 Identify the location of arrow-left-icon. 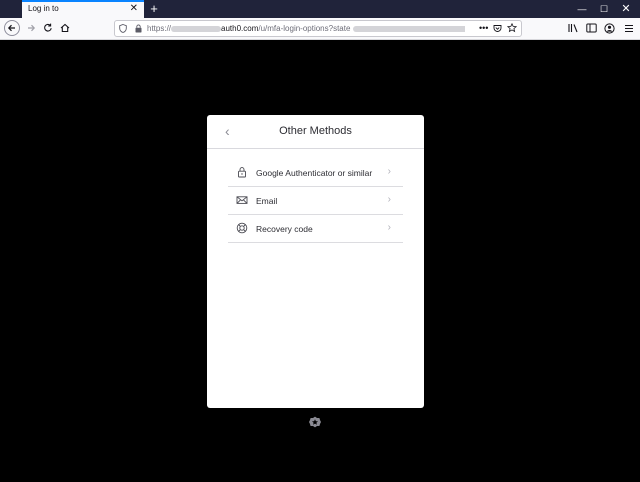
(11, 28).